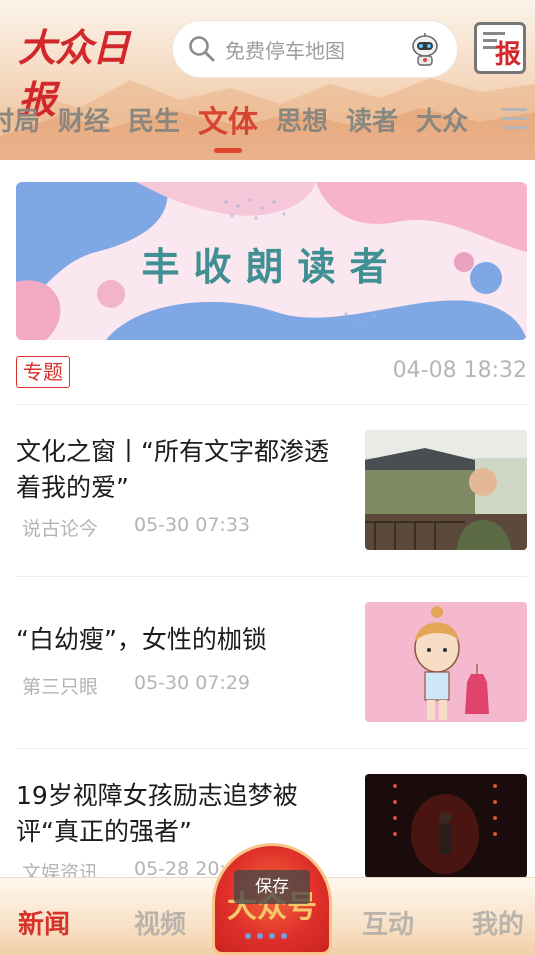 The image size is (535, 955). I want to click on news-source: 说古论今, so click(60, 529).